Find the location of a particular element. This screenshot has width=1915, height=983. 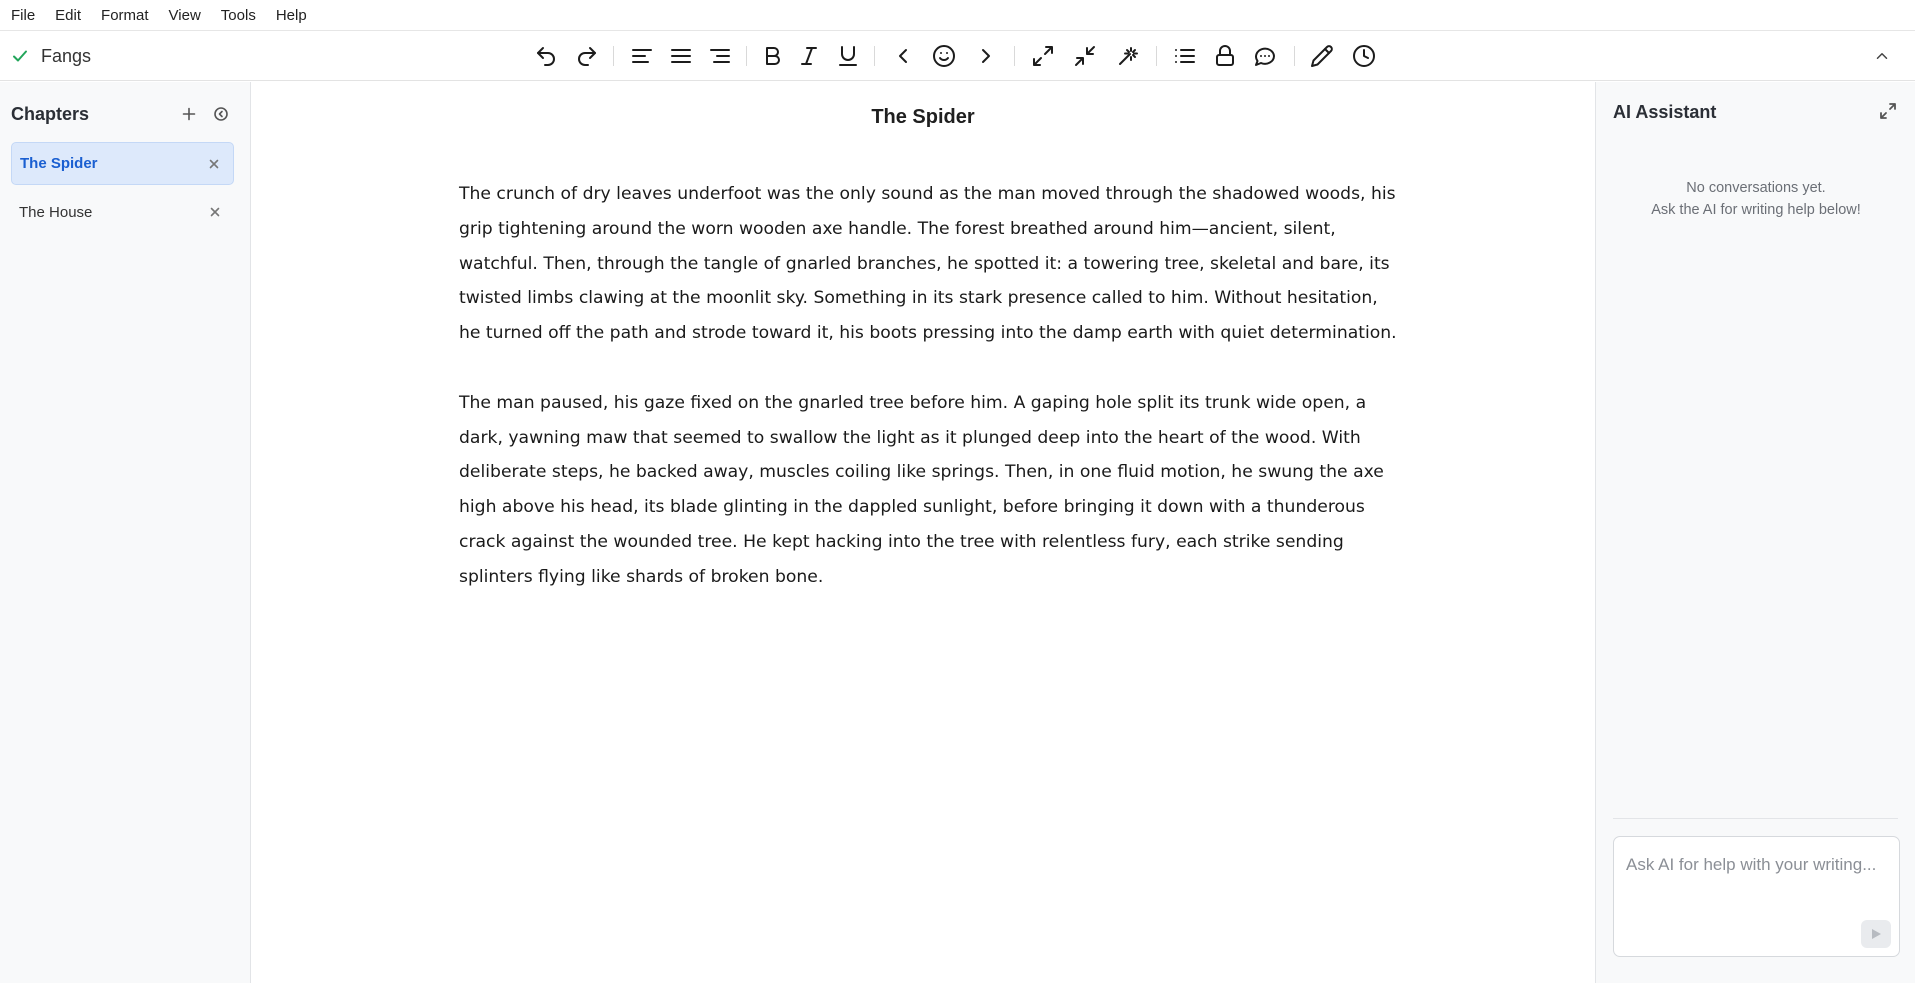

menu-format: Format is located at coordinates (125, 15).